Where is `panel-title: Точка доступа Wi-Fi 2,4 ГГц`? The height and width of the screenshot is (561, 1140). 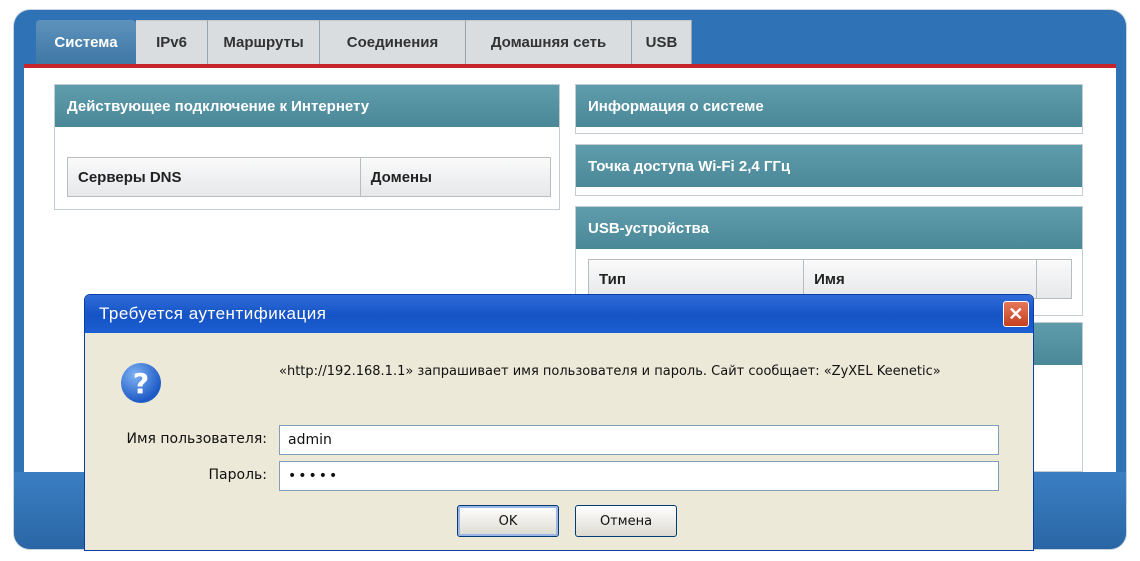 panel-title: Точка доступа Wi-Fi 2,4 ГГц is located at coordinates (829, 166).